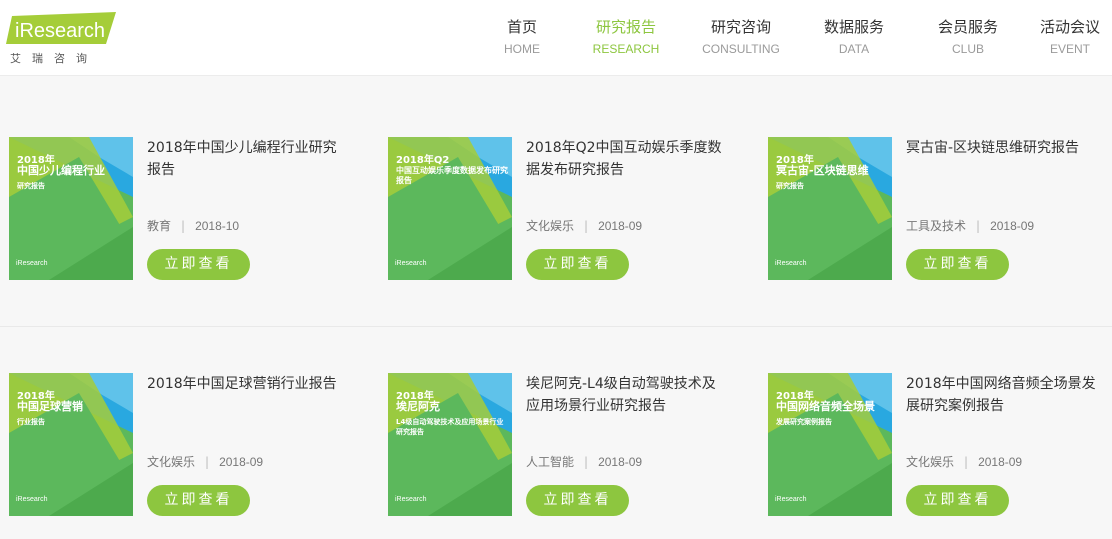 The image size is (1112, 539). Describe the element at coordinates (418, 406) in the screenshot. I see `cover-title: 埃尼阿克` at that location.